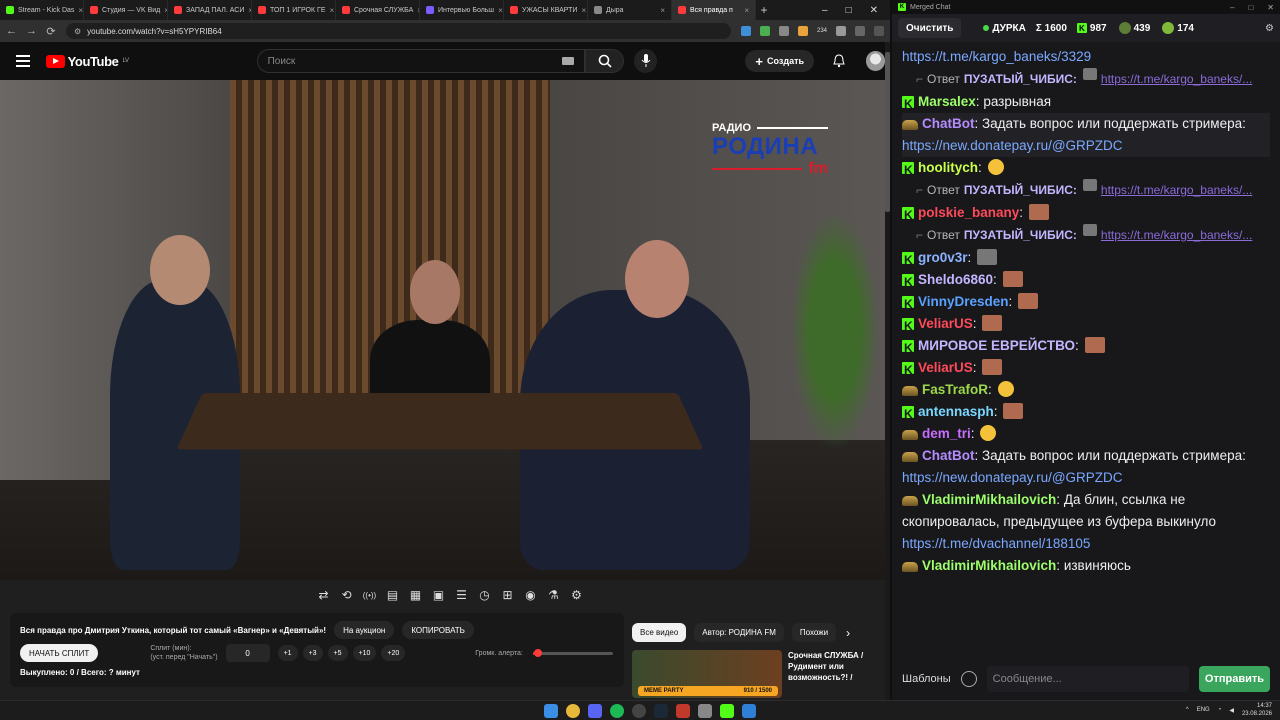  What do you see at coordinates (312, 653) in the screenshot?
I see `increment-button: +3` at bounding box center [312, 653].